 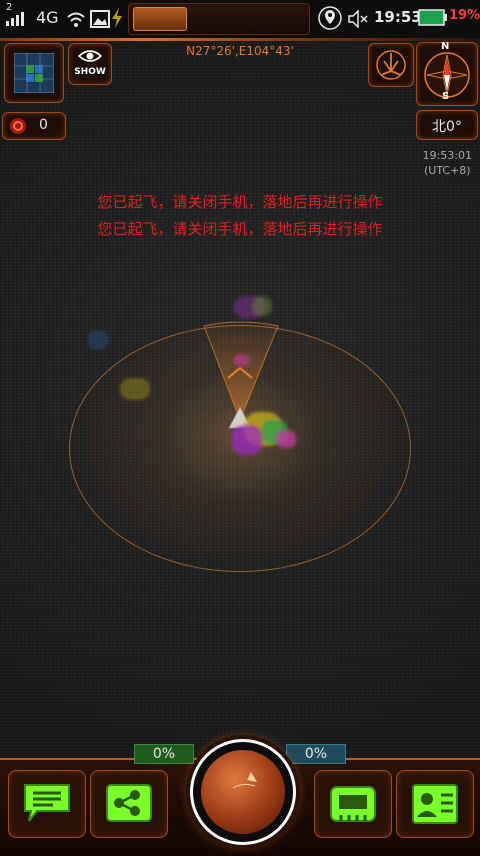 I want to click on contact-card-button, so click(x=435, y=804).